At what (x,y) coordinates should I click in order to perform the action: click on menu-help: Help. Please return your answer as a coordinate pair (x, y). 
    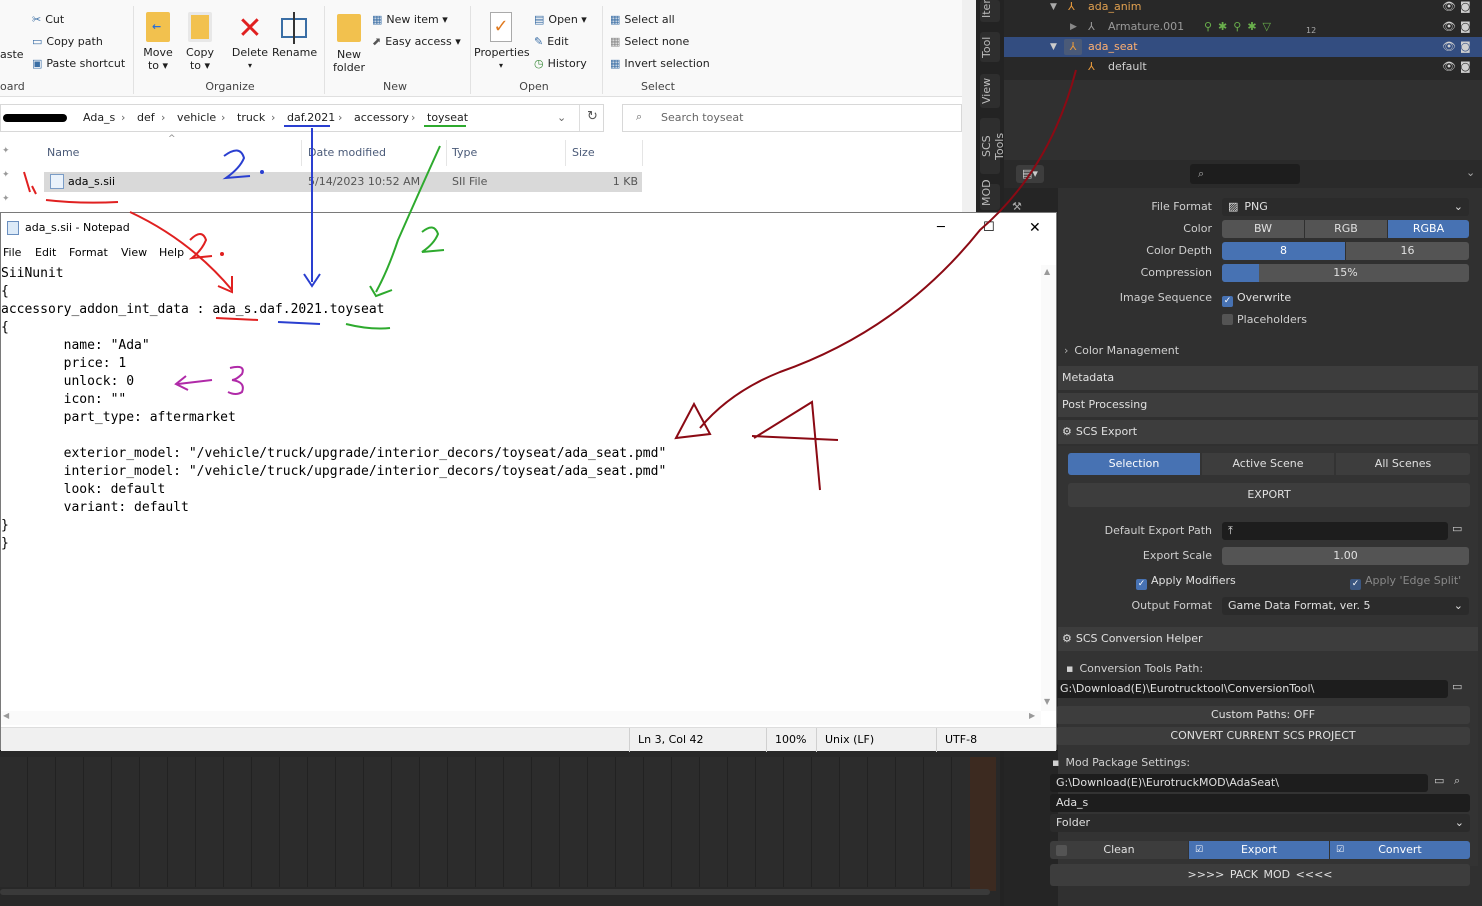
    Looking at the image, I should click on (171, 252).